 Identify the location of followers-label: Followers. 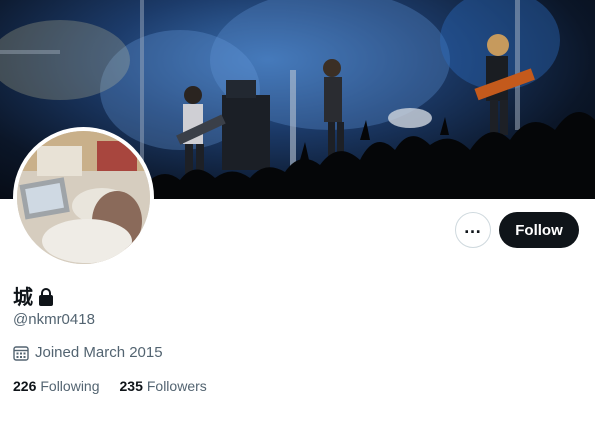
(176, 386).